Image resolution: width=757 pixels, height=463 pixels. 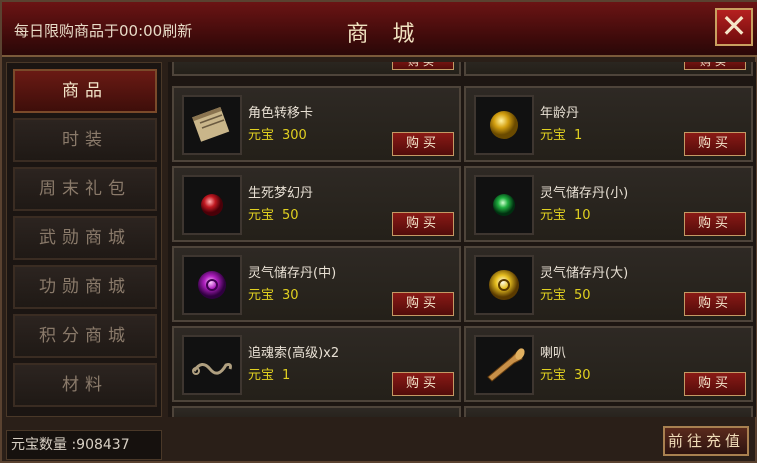 I want to click on scroll-icon, so click(x=212, y=125).